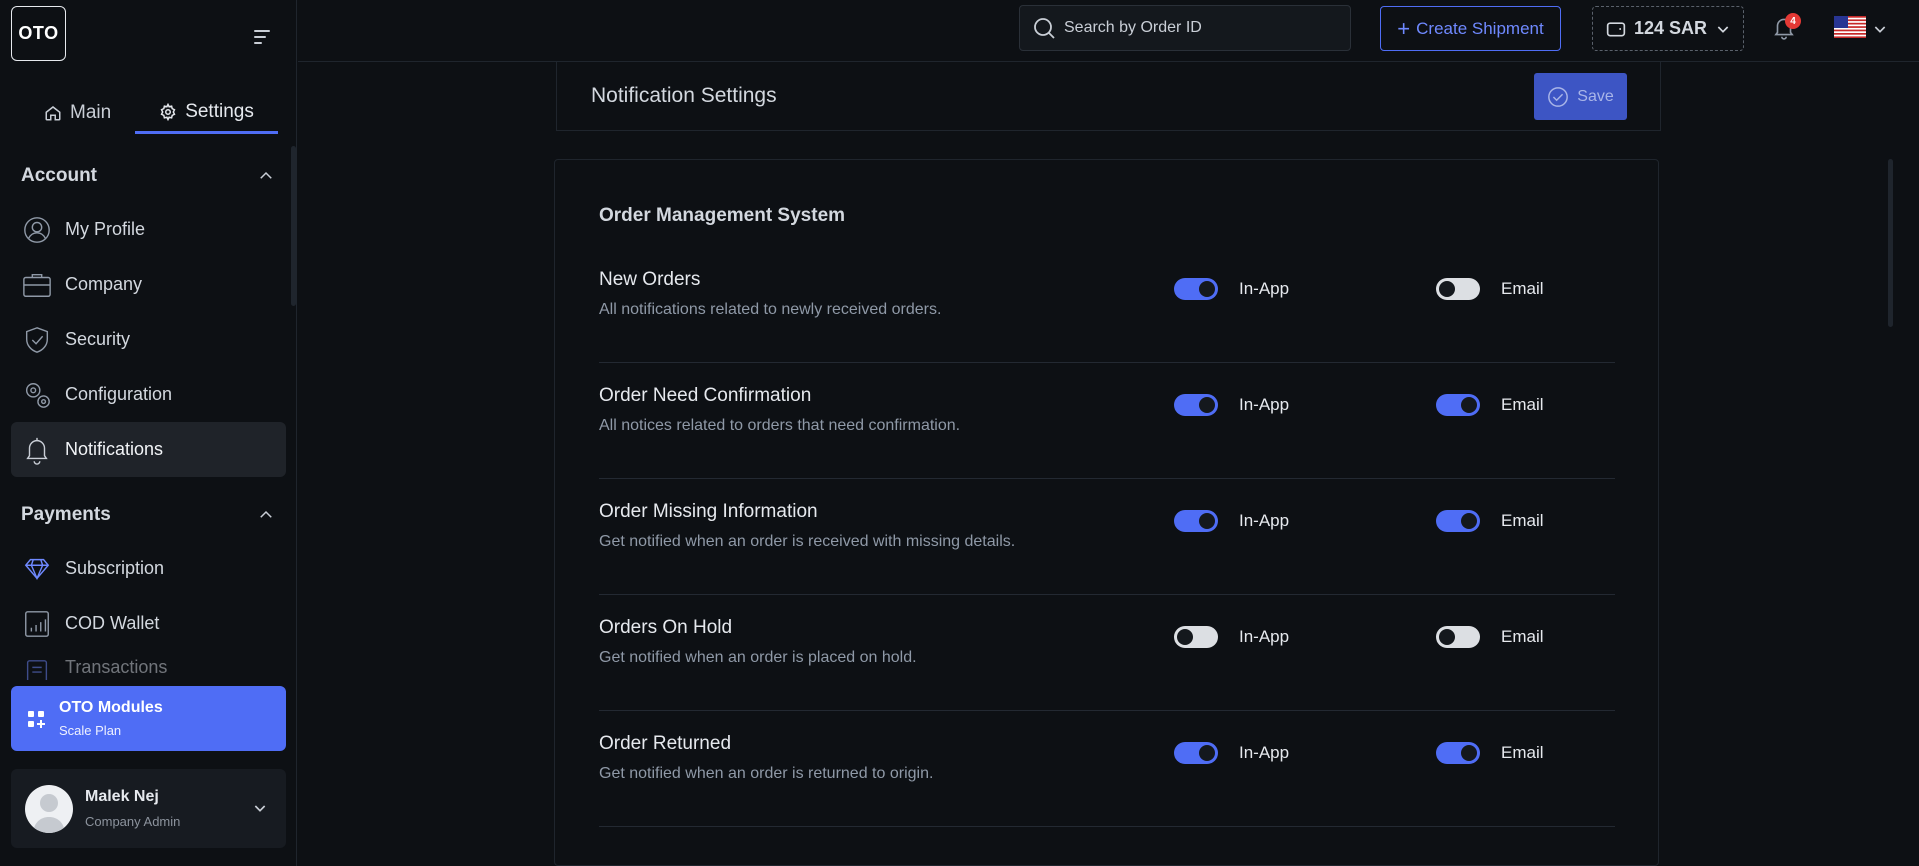 The width and height of the screenshot is (1919, 866). Describe the element at coordinates (37, 340) in the screenshot. I see `shield-icon` at that location.